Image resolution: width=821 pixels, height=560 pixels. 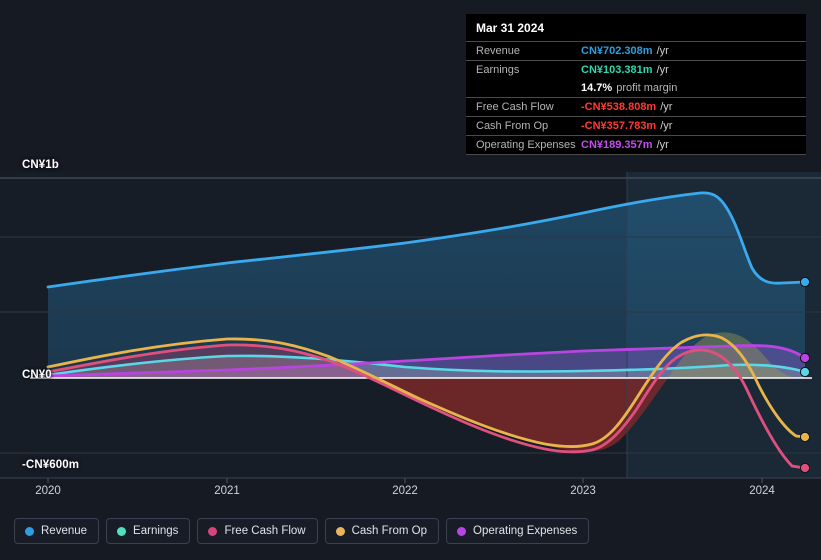 I want to click on legend-item-free-cash-flow: Free Cash Flow, so click(x=257, y=531).